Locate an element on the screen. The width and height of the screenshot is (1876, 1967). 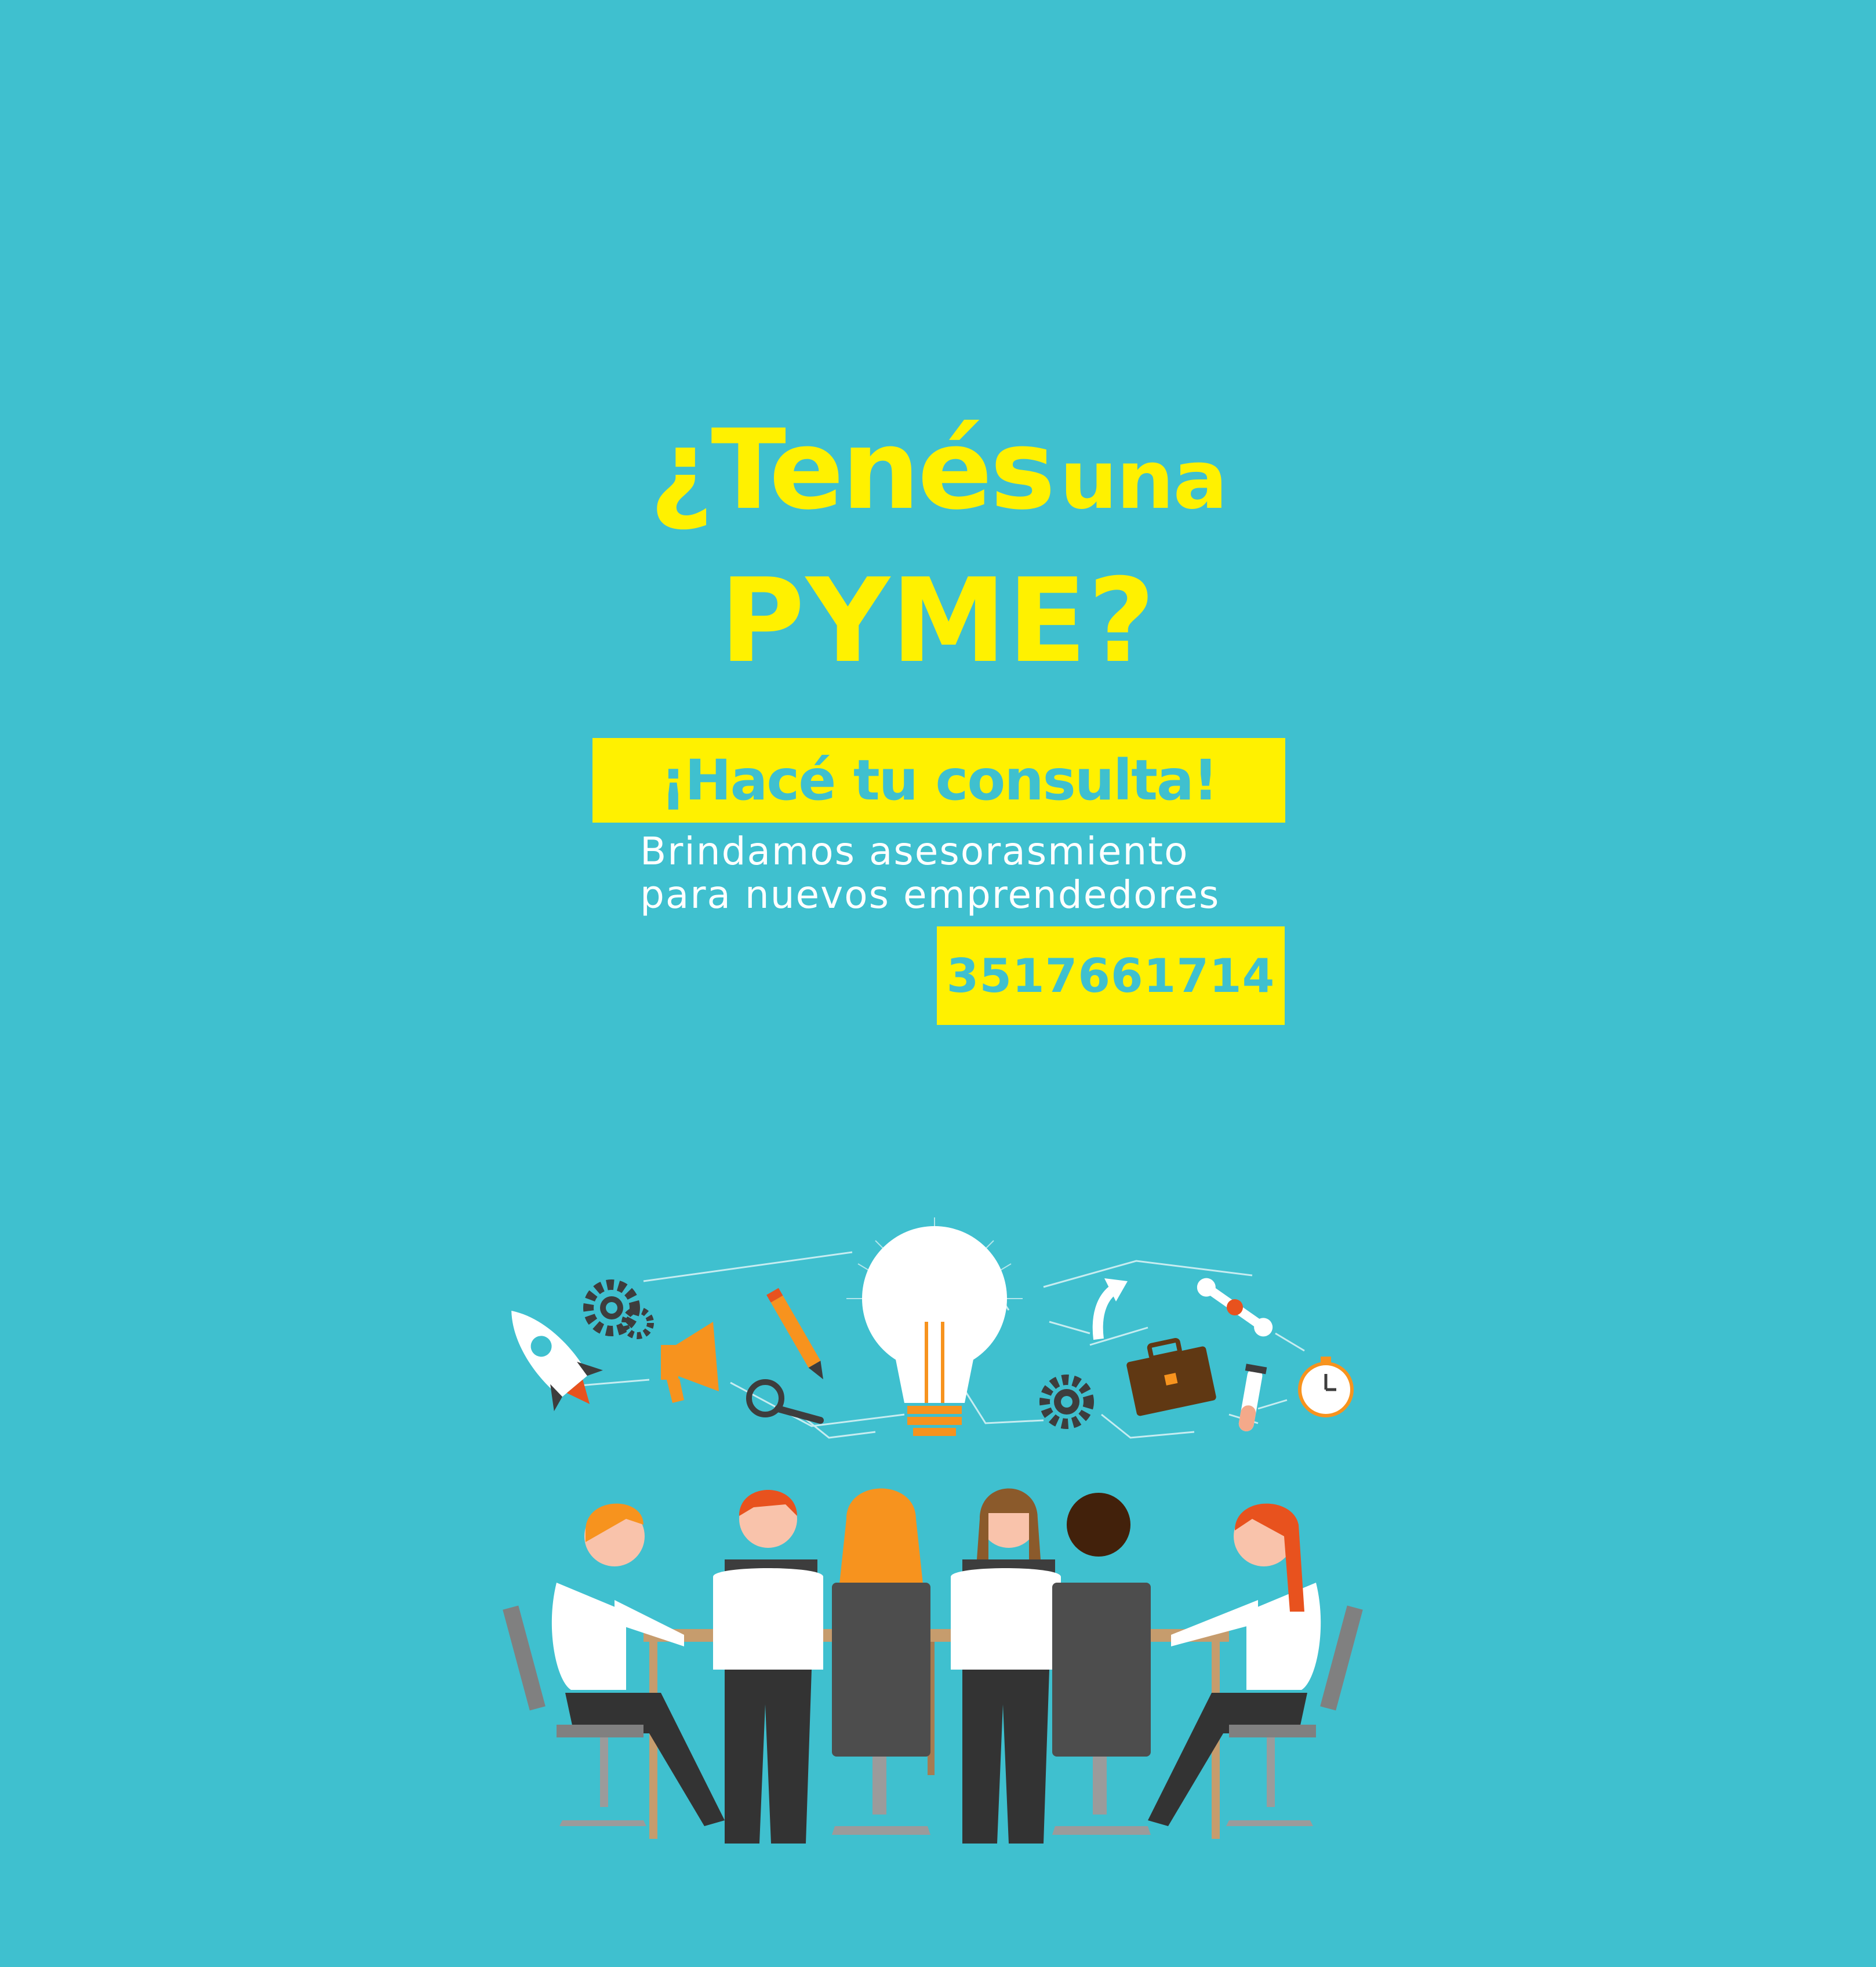
gear-icon is located at coordinates (1066, 1402).